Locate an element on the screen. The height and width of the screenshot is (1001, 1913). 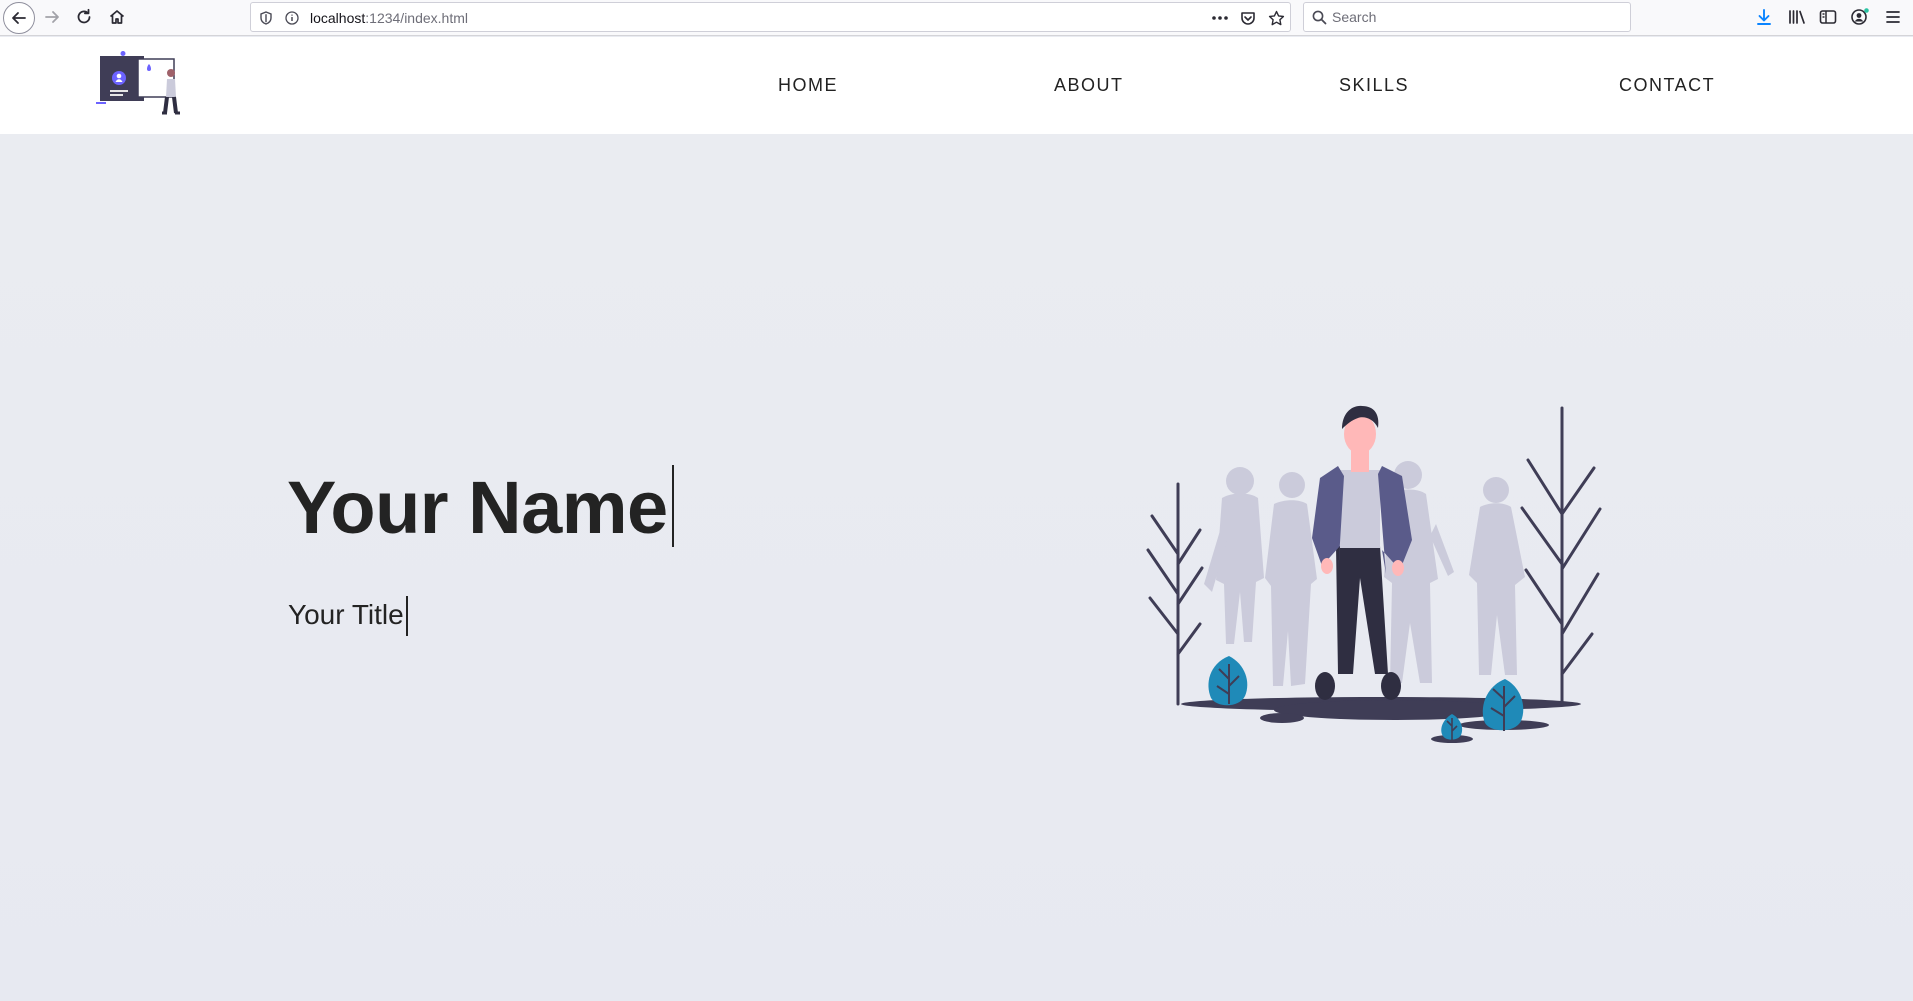
search-bar is located at coordinates (1467, 17).